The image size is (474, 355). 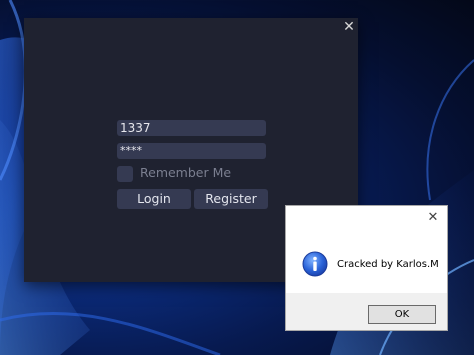 What do you see at coordinates (388, 264) in the screenshot?
I see `message-text: Cracked by Karlos.M` at bounding box center [388, 264].